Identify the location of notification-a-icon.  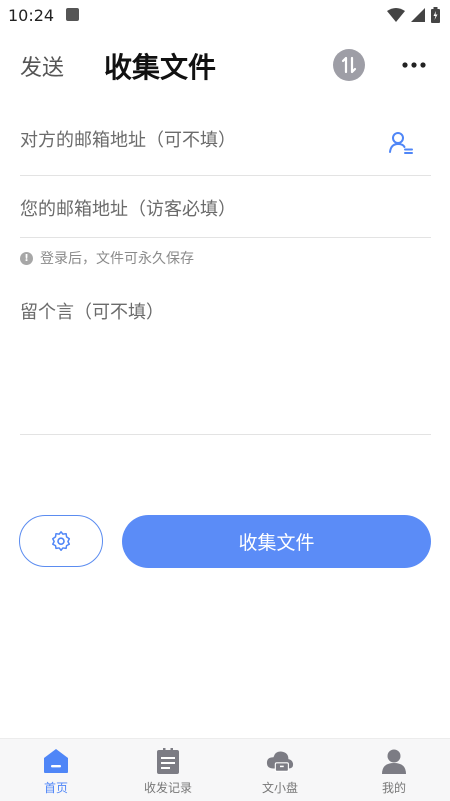
(72, 14).